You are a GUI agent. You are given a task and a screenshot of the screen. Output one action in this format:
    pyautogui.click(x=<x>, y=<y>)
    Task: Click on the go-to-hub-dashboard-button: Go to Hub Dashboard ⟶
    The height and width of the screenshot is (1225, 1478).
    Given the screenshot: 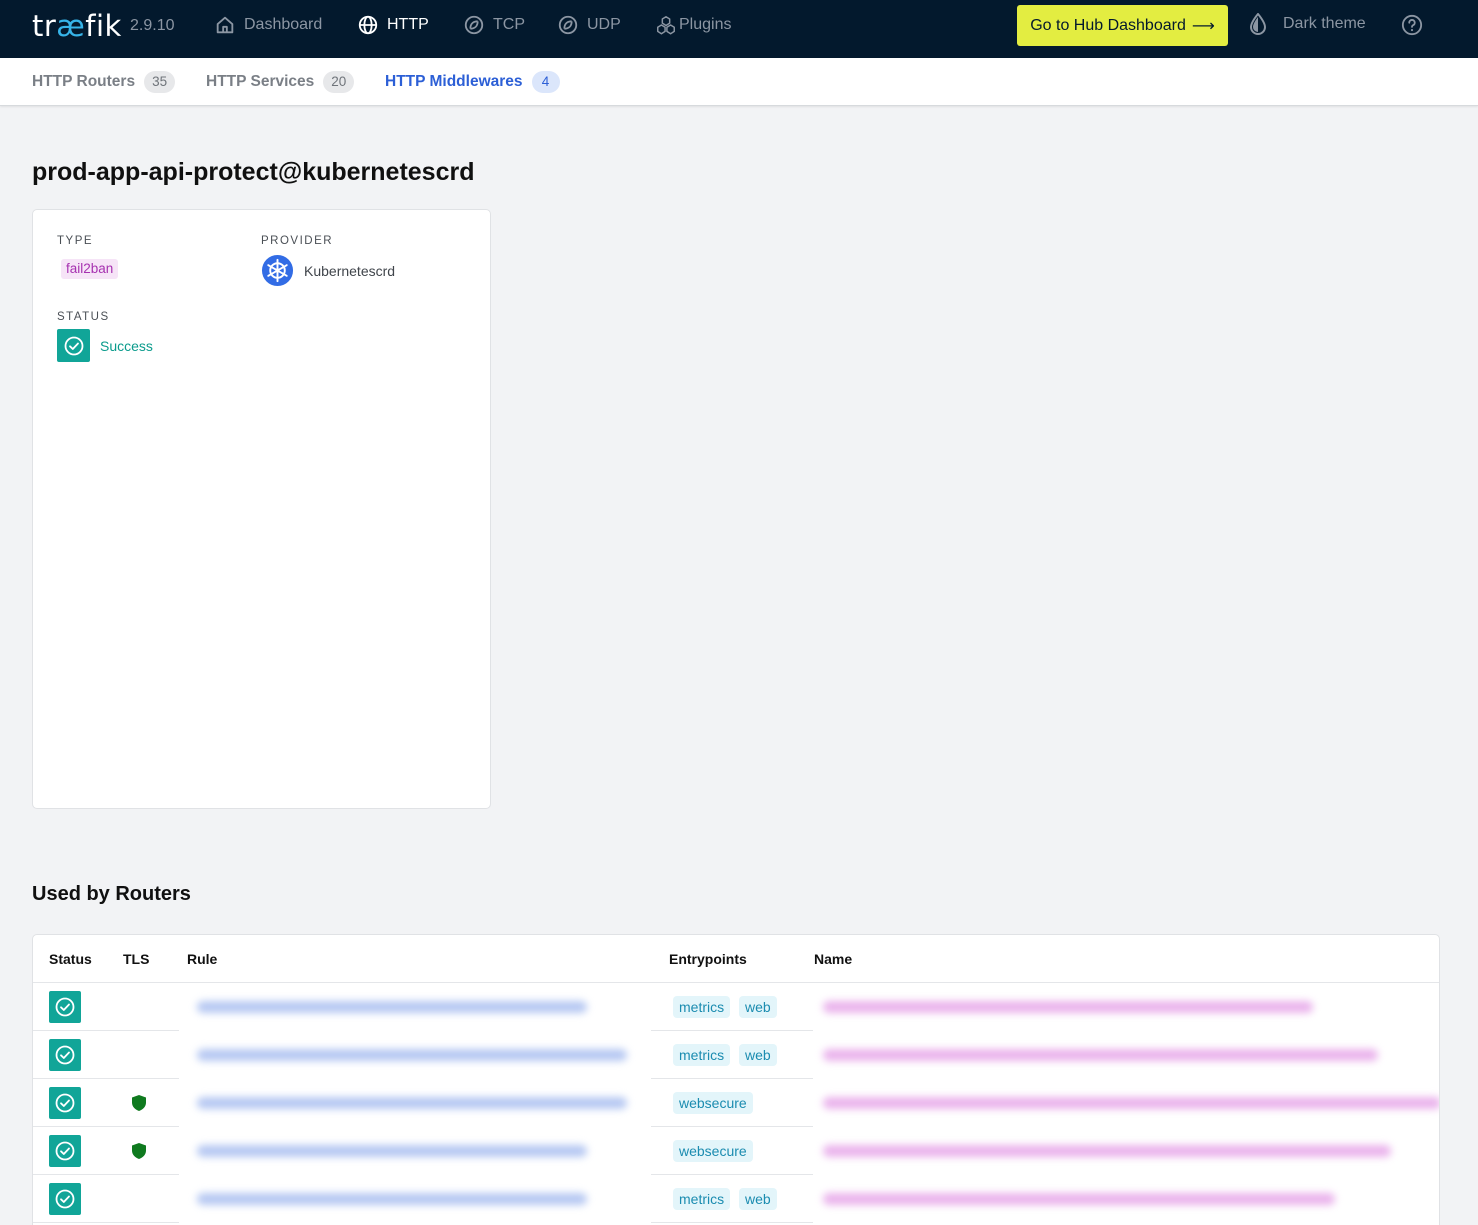 What is the action you would take?
    pyautogui.click(x=1122, y=25)
    